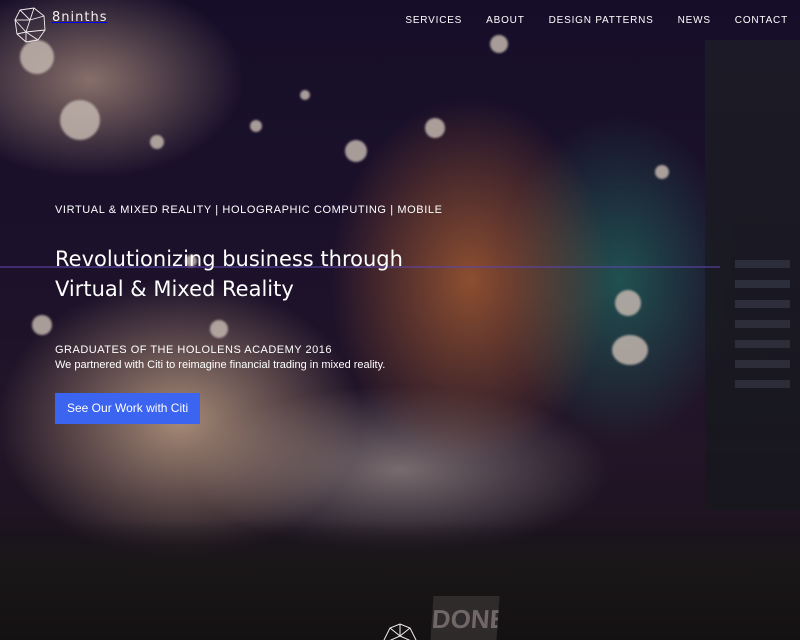 The width and height of the screenshot is (800, 640). What do you see at coordinates (761, 20) in the screenshot?
I see `nav-item-contact: CONTACT` at bounding box center [761, 20].